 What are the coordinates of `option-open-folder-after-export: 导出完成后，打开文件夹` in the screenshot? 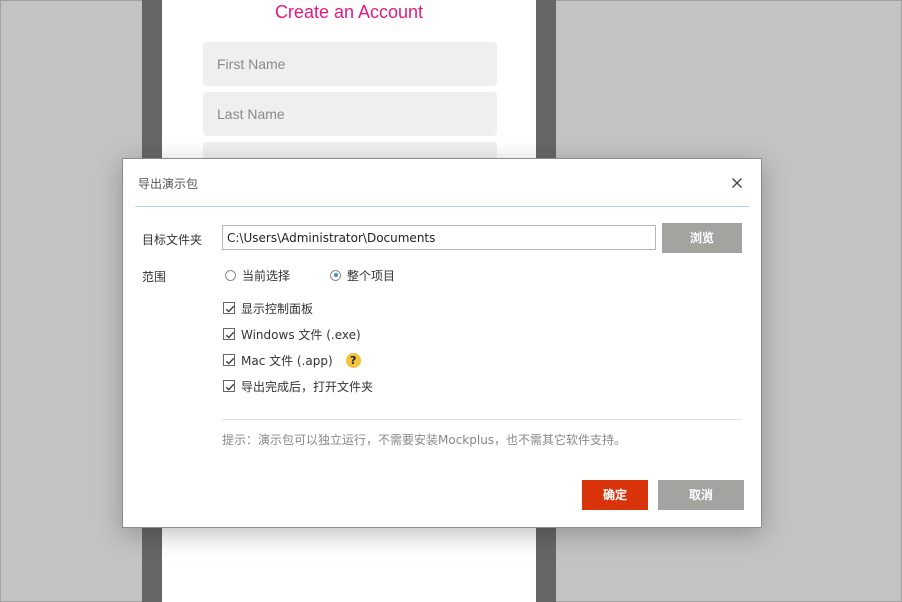 It's located at (298, 386).